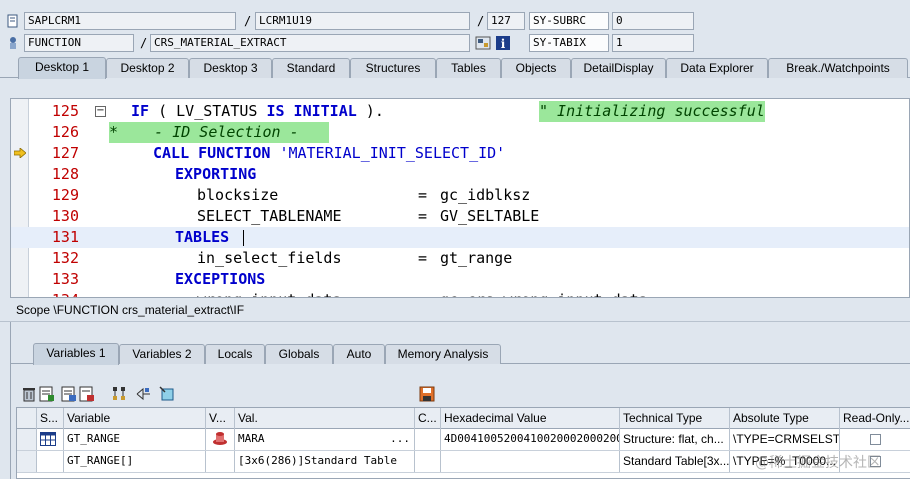 The image size is (910, 479). I want to click on line-number: 132, so click(65, 258).